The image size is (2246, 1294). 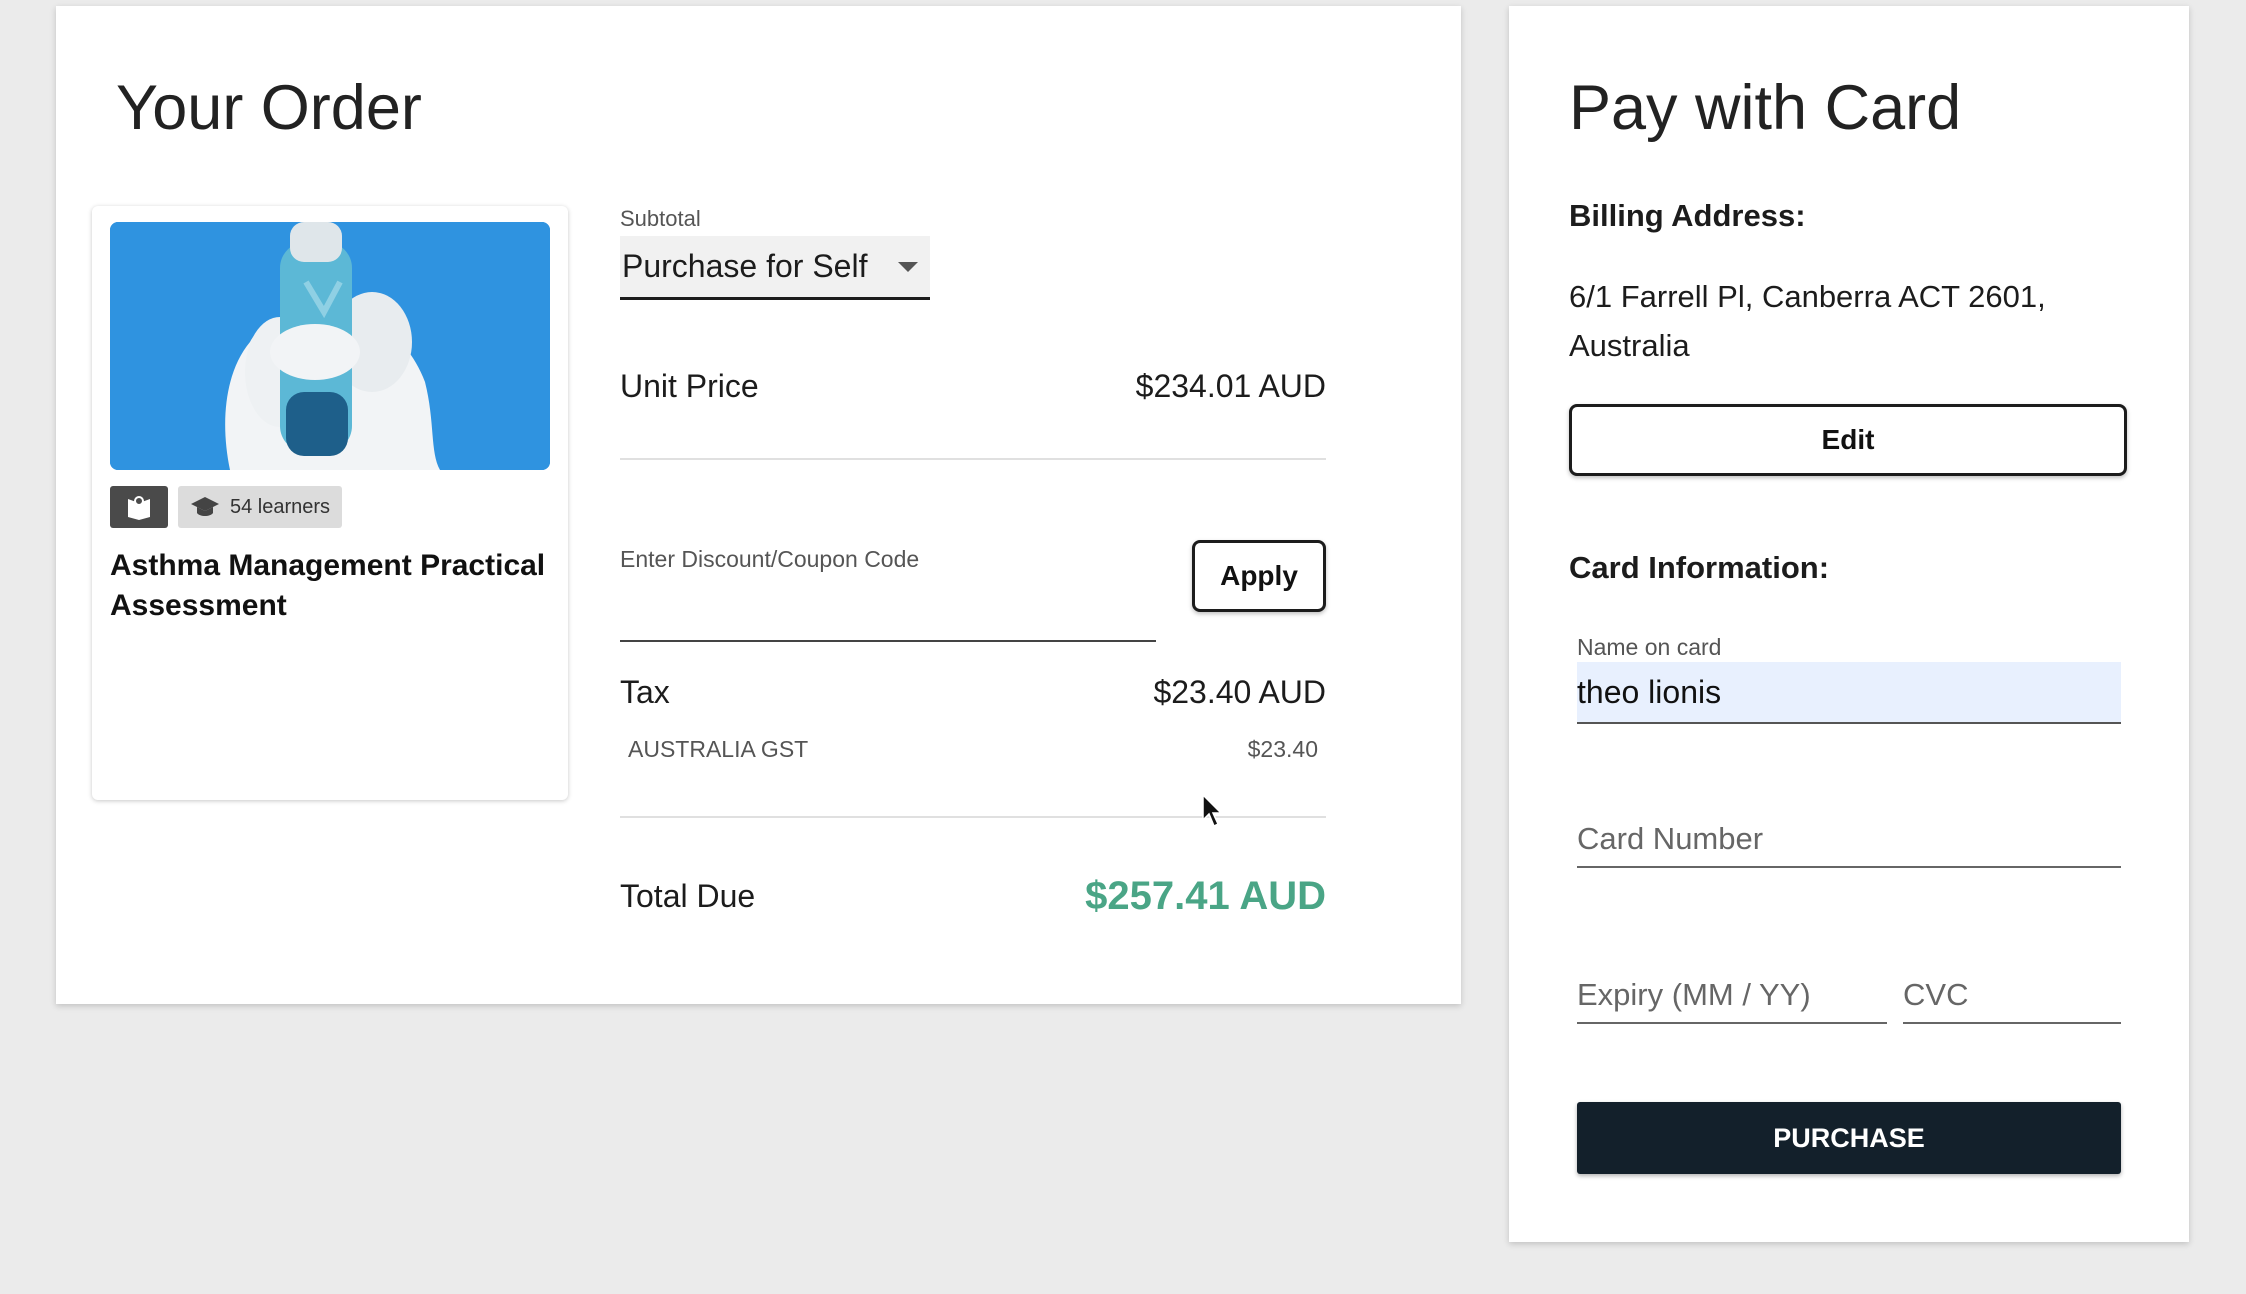 What do you see at coordinates (908, 266) in the screenshot?
I see `chevron-down-icon` at bounding box center [908, 266].